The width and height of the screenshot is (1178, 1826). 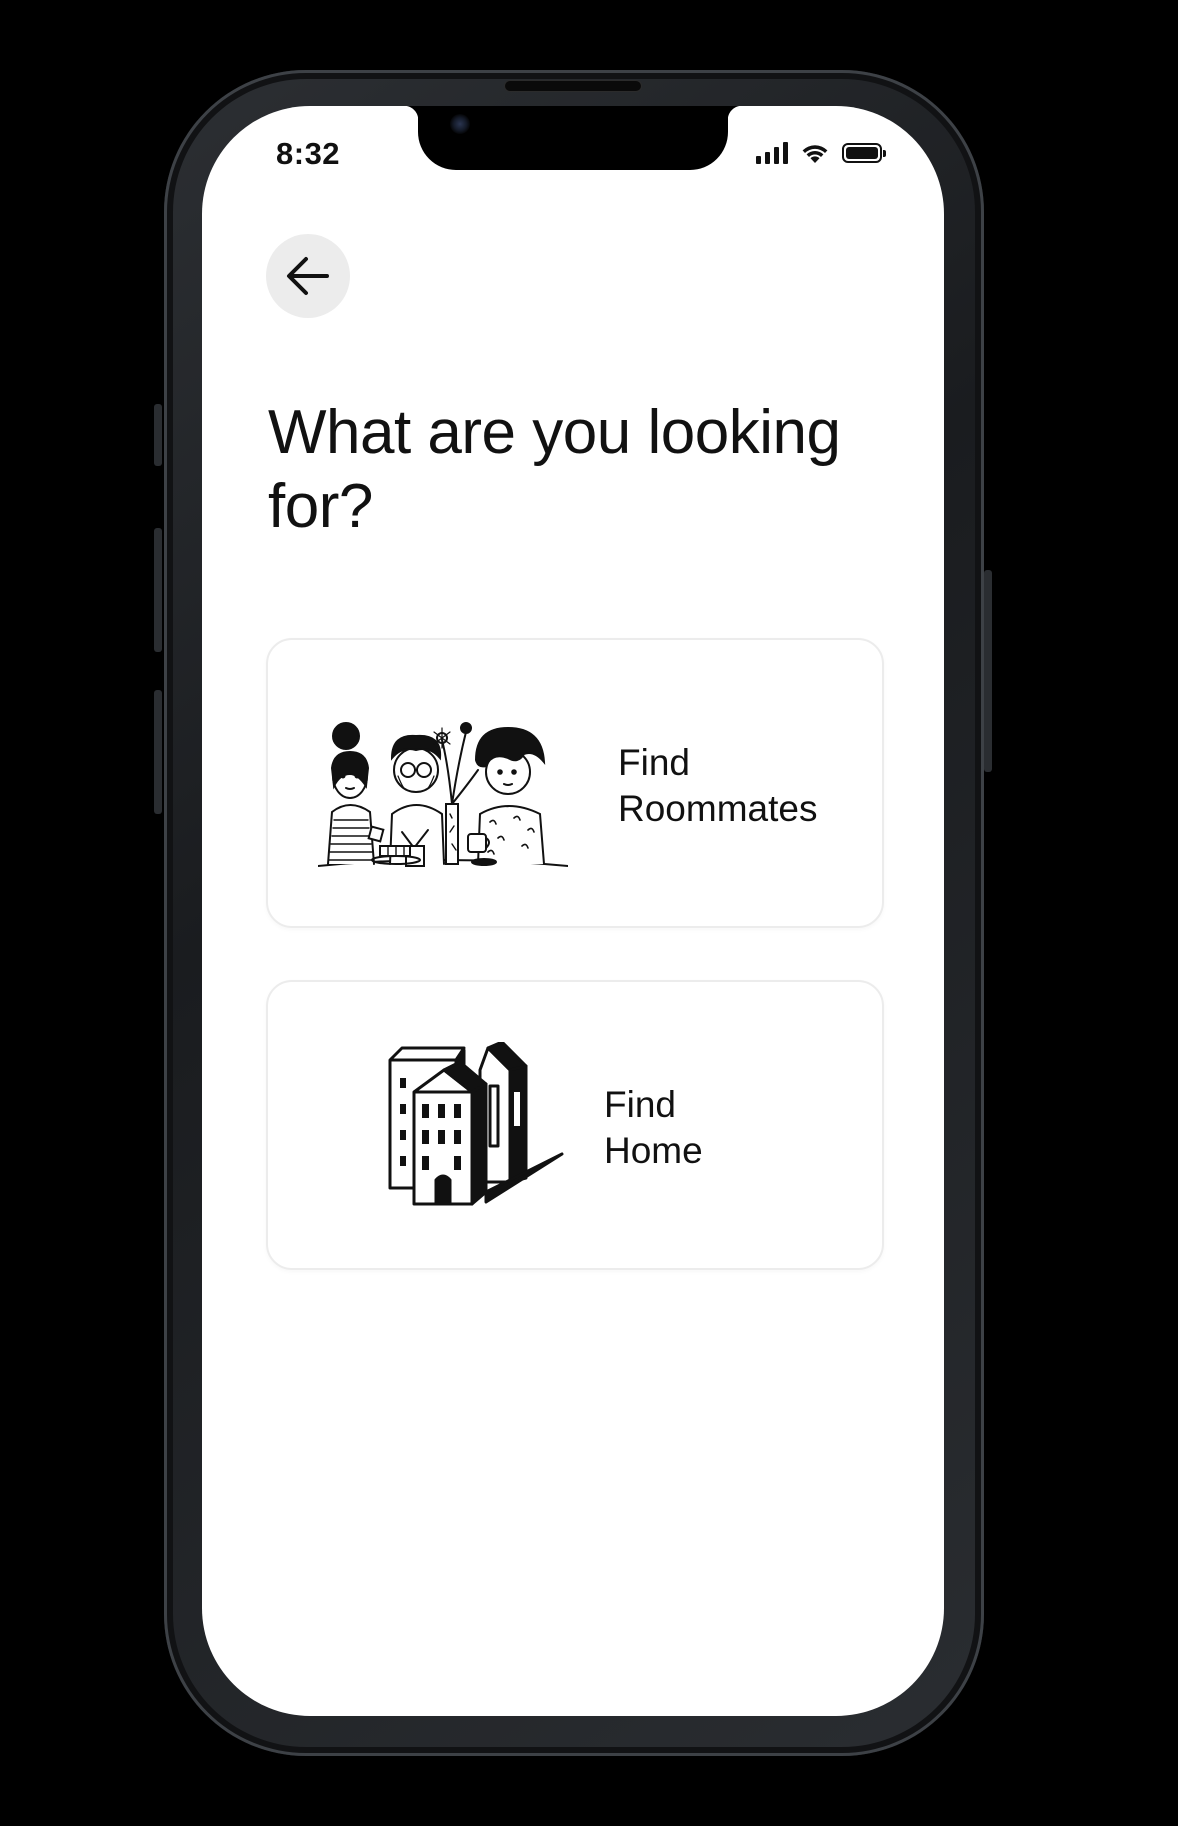 What do you see at coordinates (308, 153) in the screenshot?
I see `status-time: 8:32` at bounding box center [308, 153].